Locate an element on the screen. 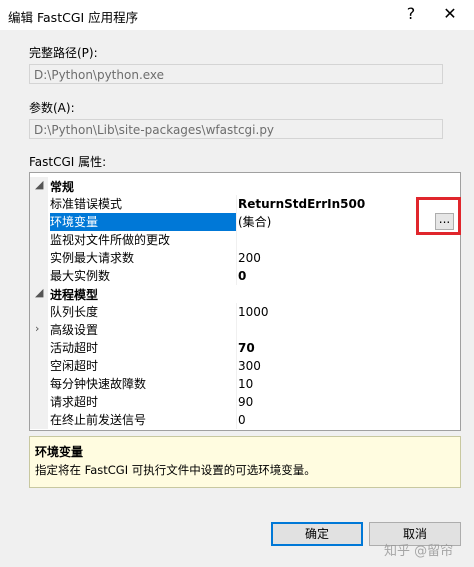 This screenshot has width=474, height=567. property-row-max-requests: 实例最大请求数 200 is located at coordinates (245, 258).